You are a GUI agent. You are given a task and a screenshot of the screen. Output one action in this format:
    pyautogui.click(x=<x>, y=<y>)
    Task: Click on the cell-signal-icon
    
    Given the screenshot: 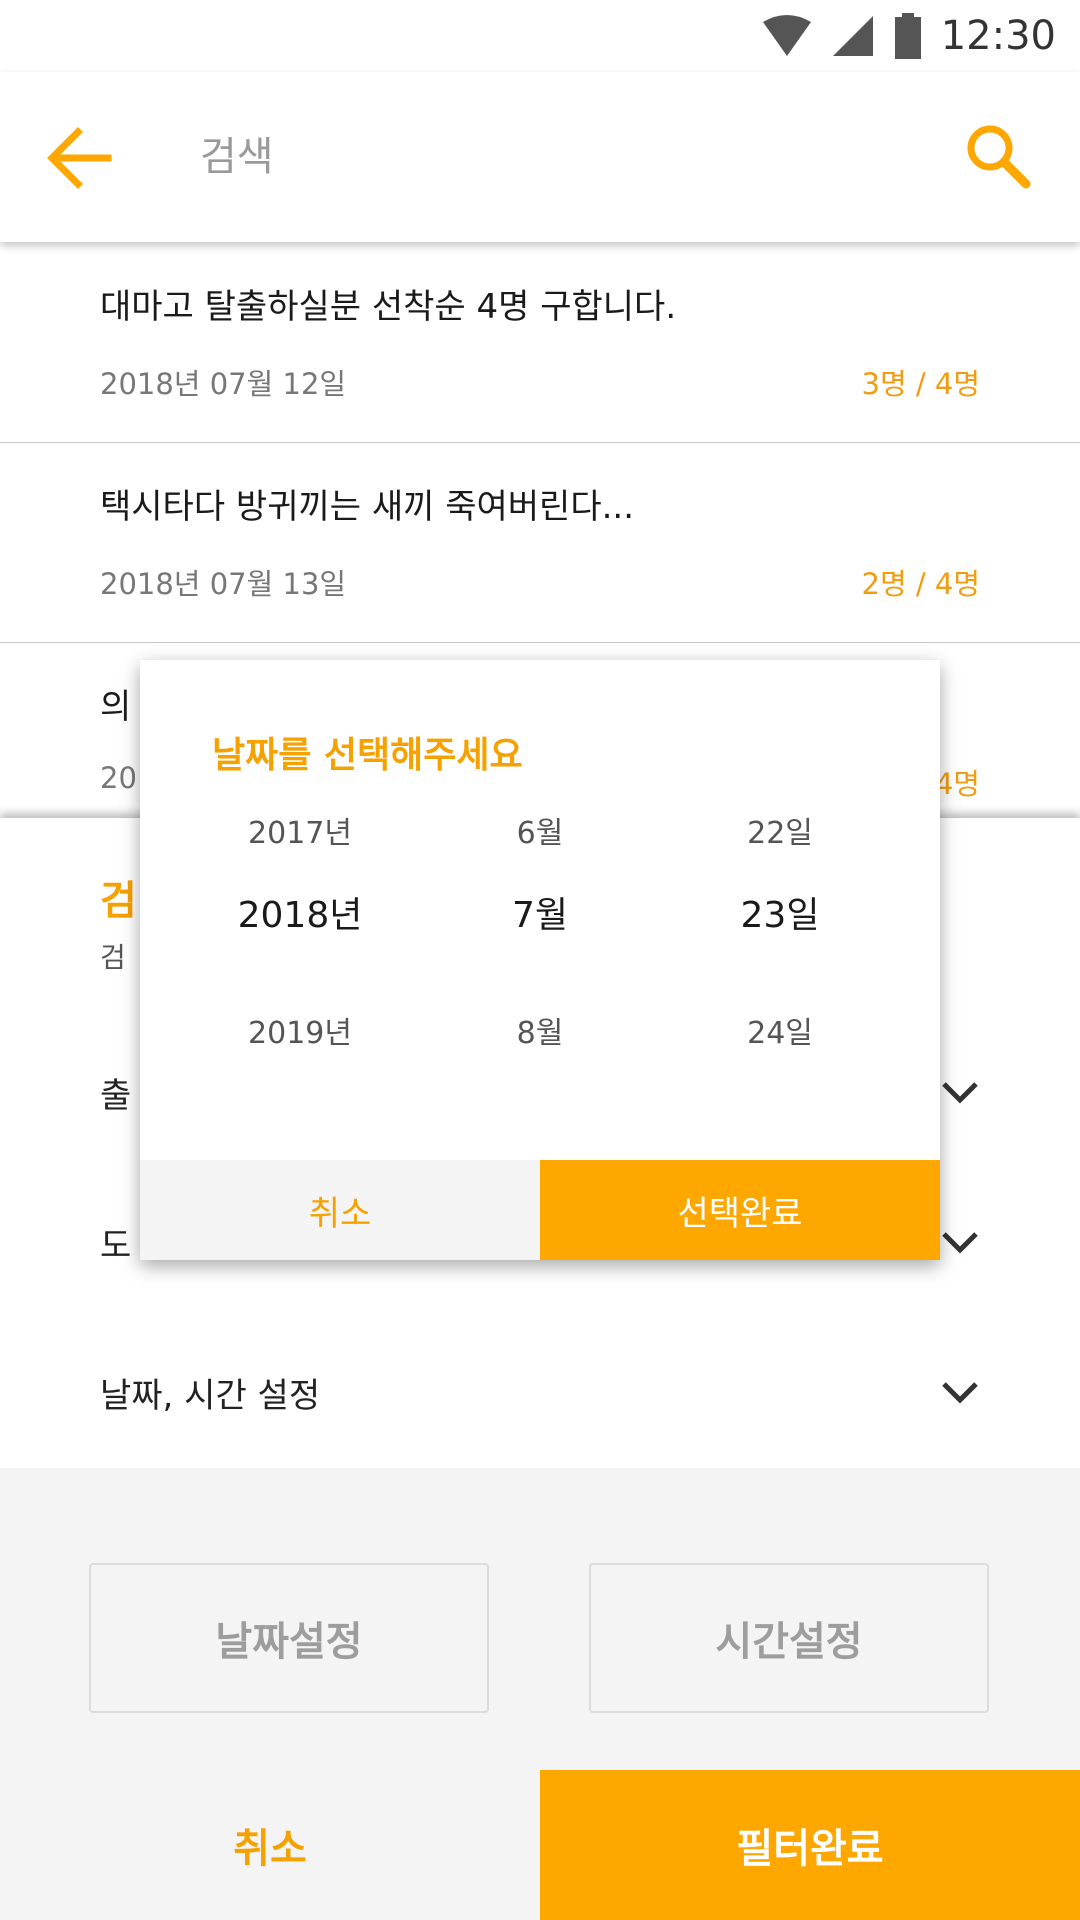 What is the action you would take?
    pyautogui.click(x=852, y=36)
    